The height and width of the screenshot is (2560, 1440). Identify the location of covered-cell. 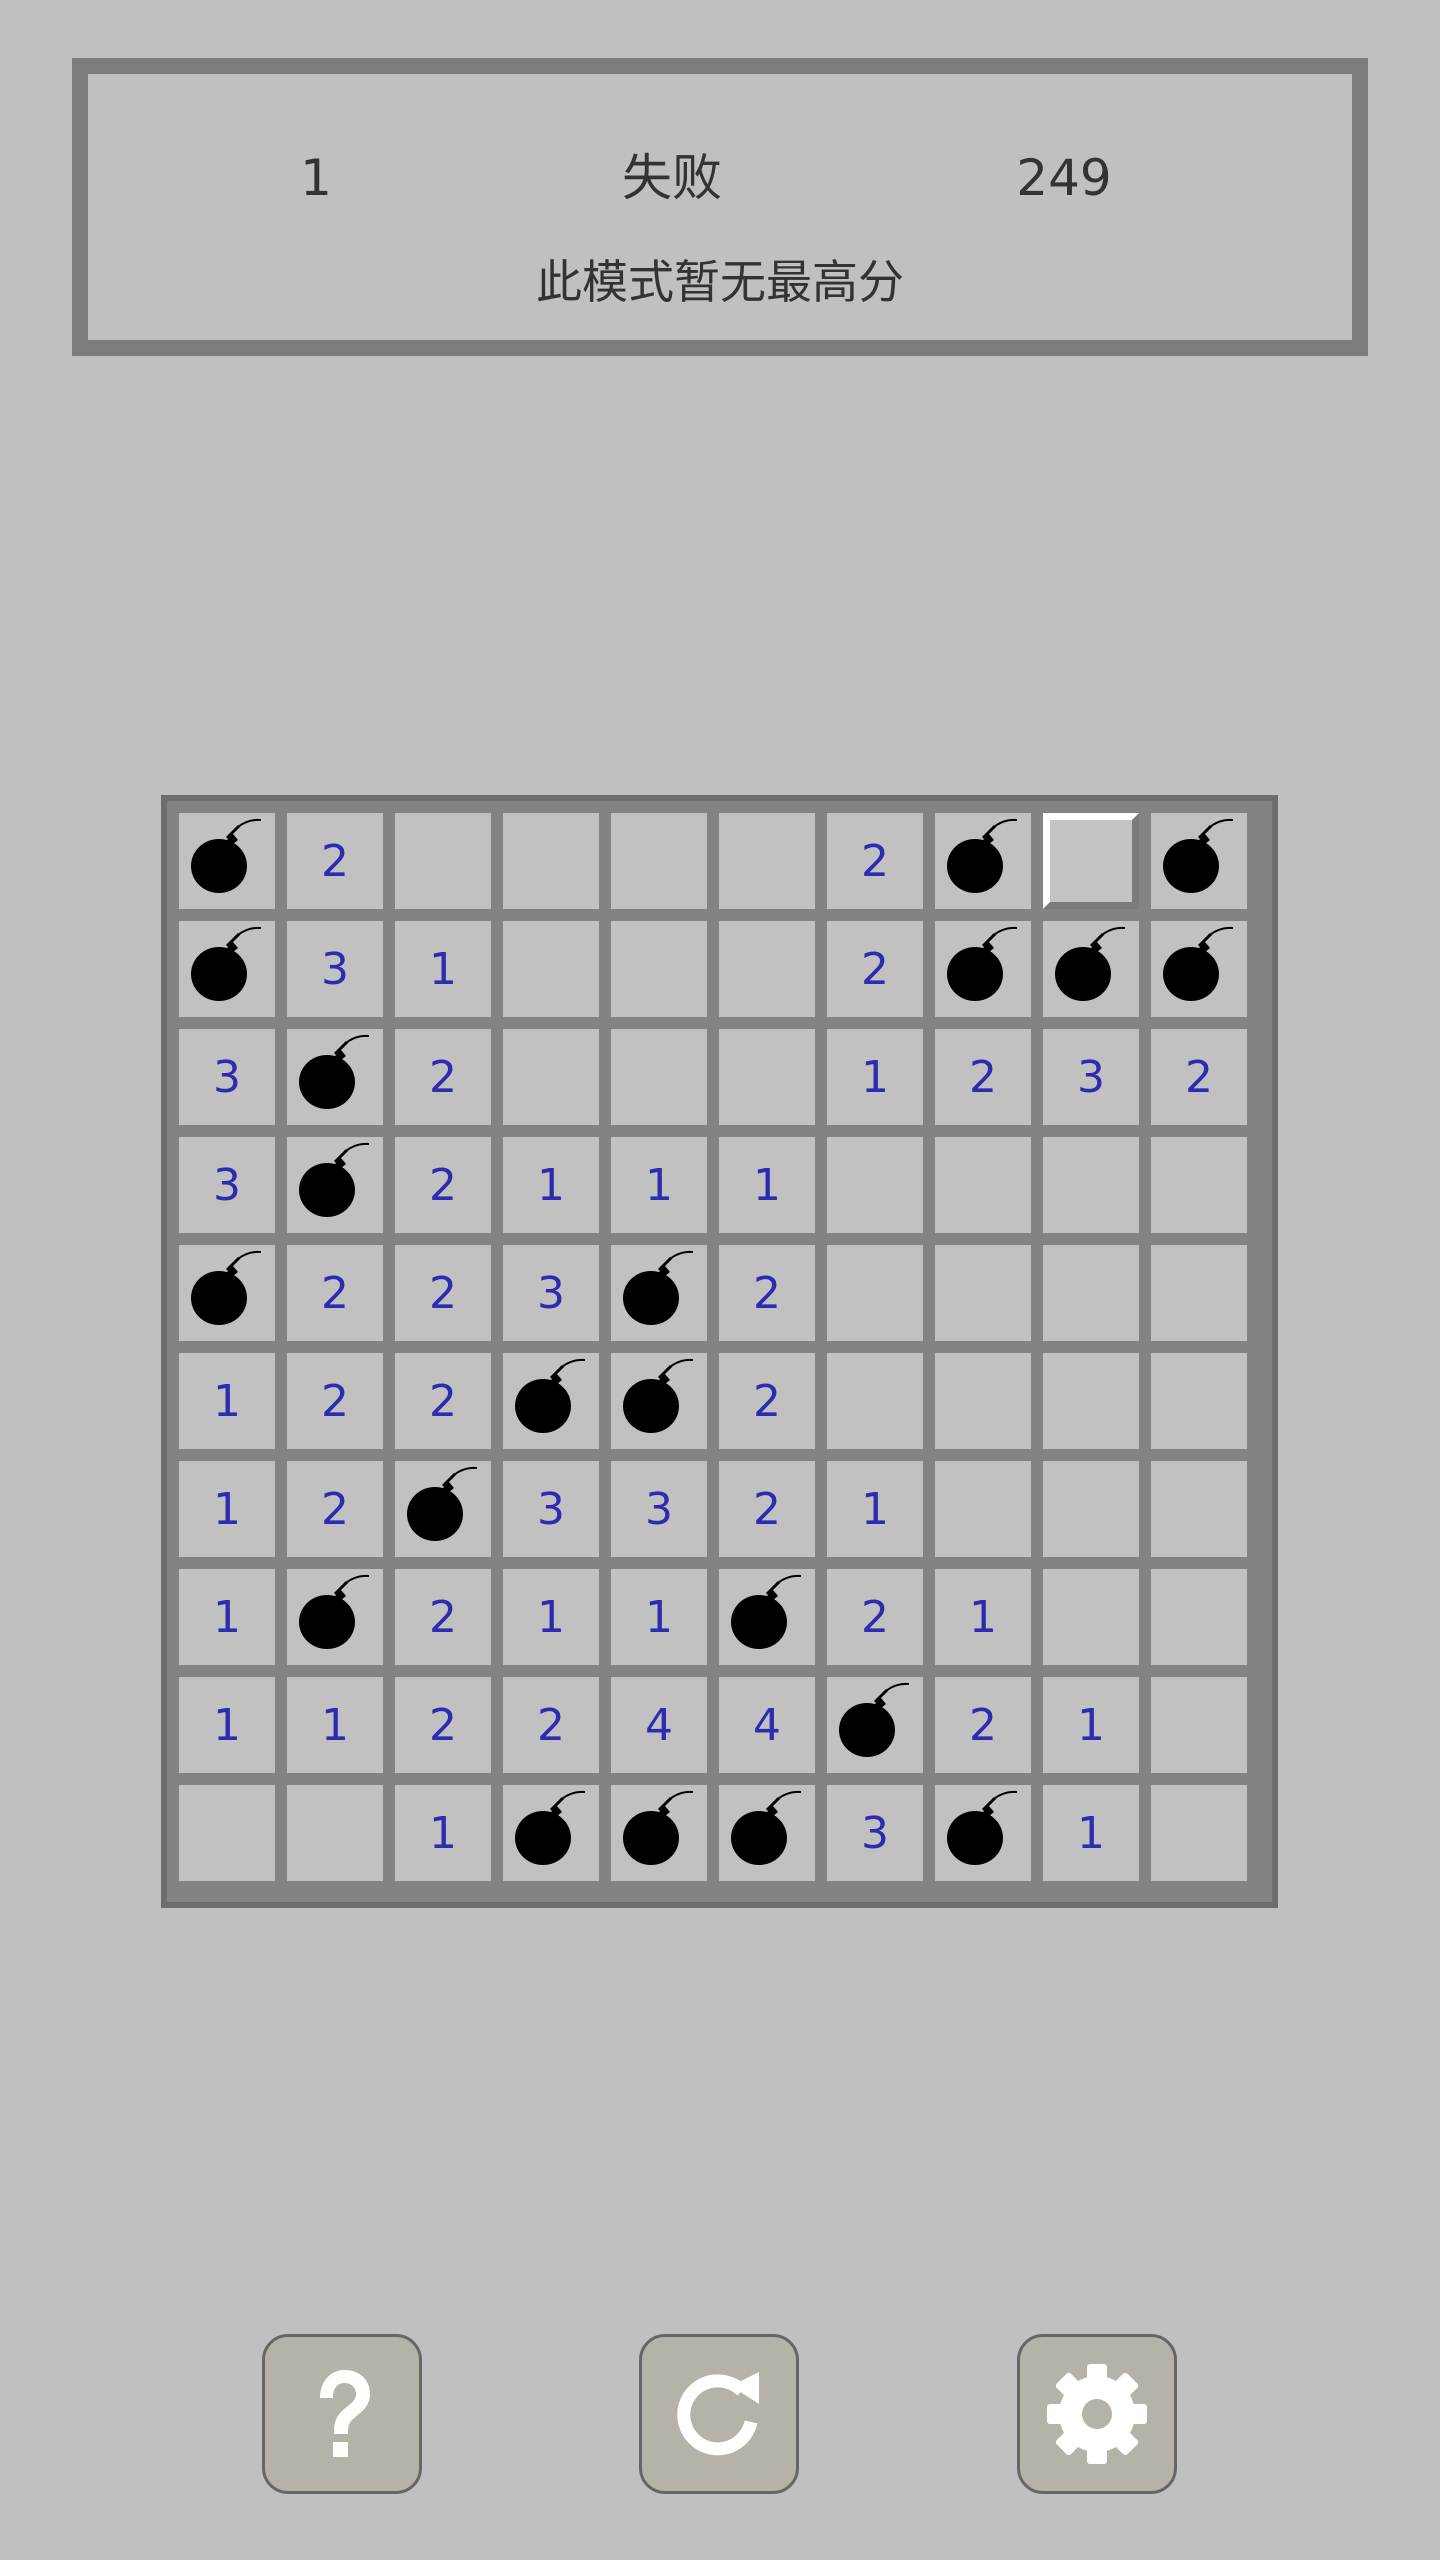
(1091, 861).